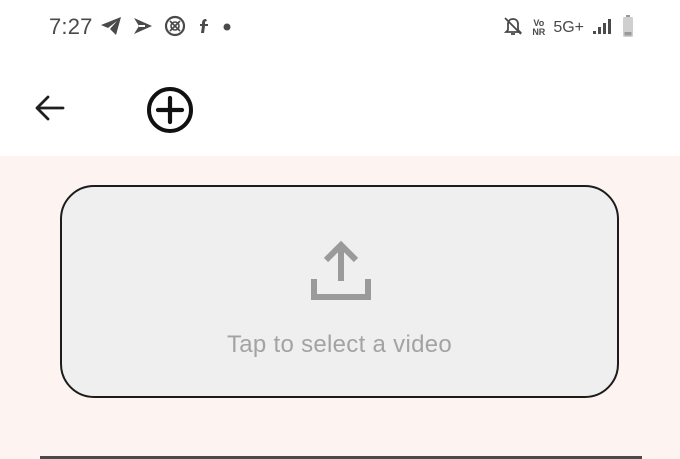 The width and height of the screenshot is (680, 459). I want to click on mute-bell-icon, so click(513, 28).